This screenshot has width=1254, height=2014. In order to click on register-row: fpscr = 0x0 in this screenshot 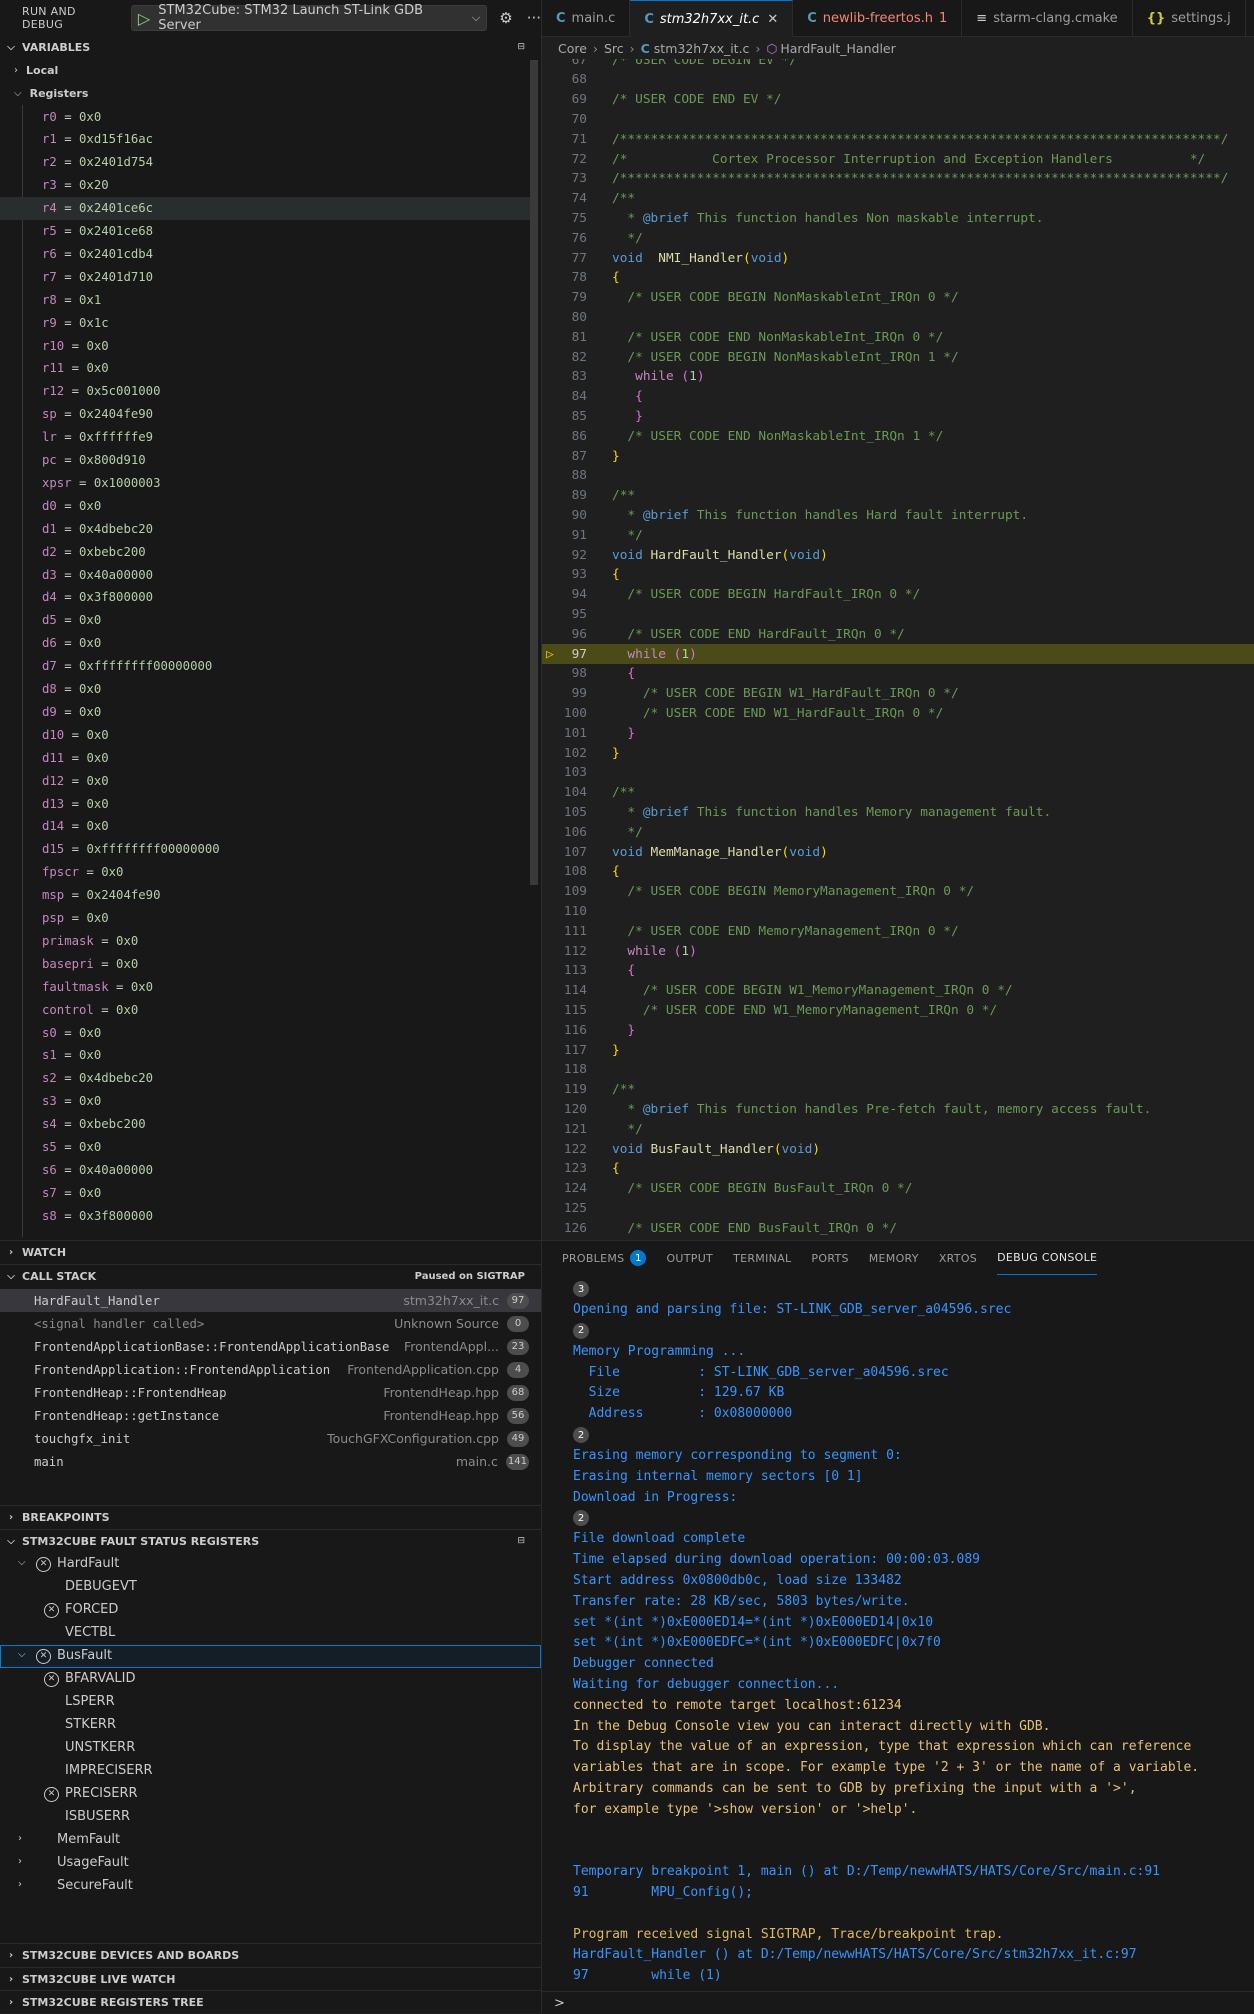, I will do `click(265, 872)`.